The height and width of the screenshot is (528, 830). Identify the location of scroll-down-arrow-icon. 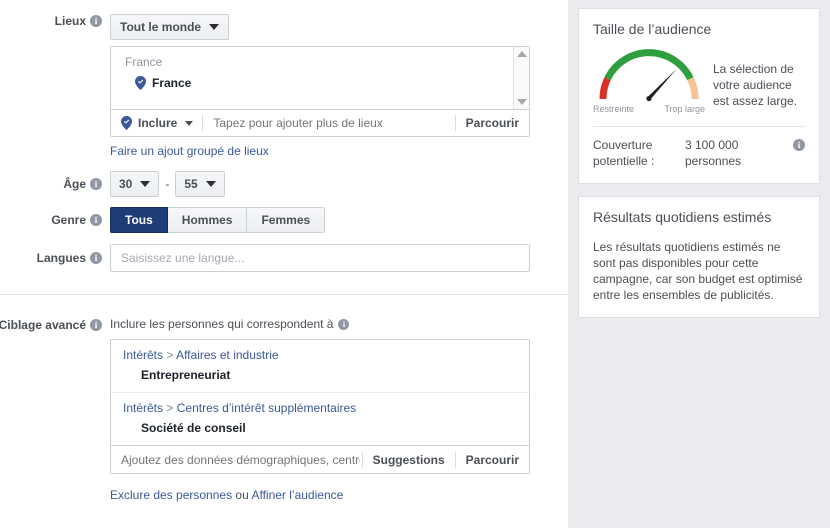
(521, 102).